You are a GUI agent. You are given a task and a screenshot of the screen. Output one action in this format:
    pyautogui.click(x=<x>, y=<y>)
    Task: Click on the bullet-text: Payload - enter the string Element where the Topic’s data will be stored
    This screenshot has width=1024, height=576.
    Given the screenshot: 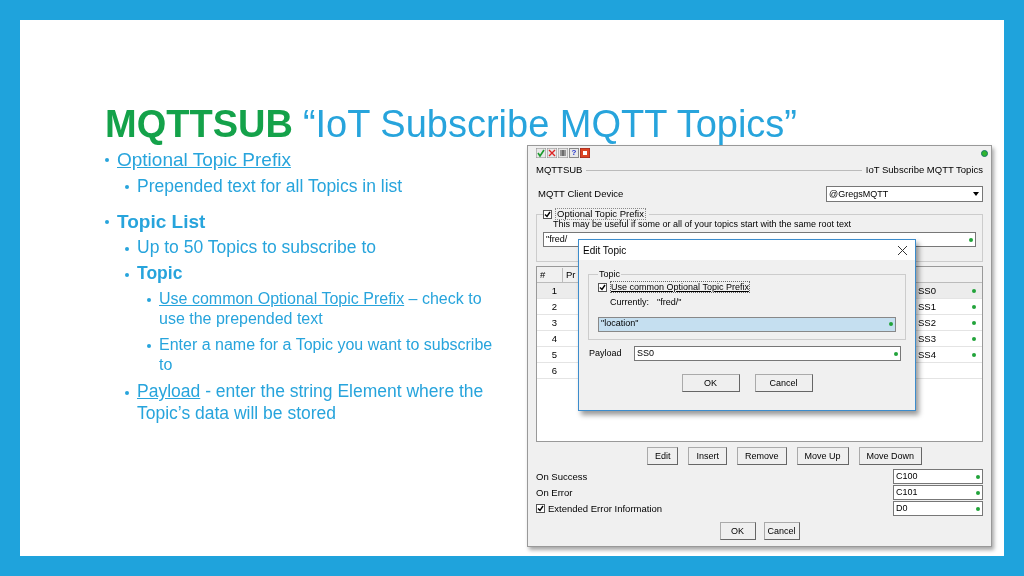 What is the action you would take?
    pyautogui.click(x=311, y=403)
    